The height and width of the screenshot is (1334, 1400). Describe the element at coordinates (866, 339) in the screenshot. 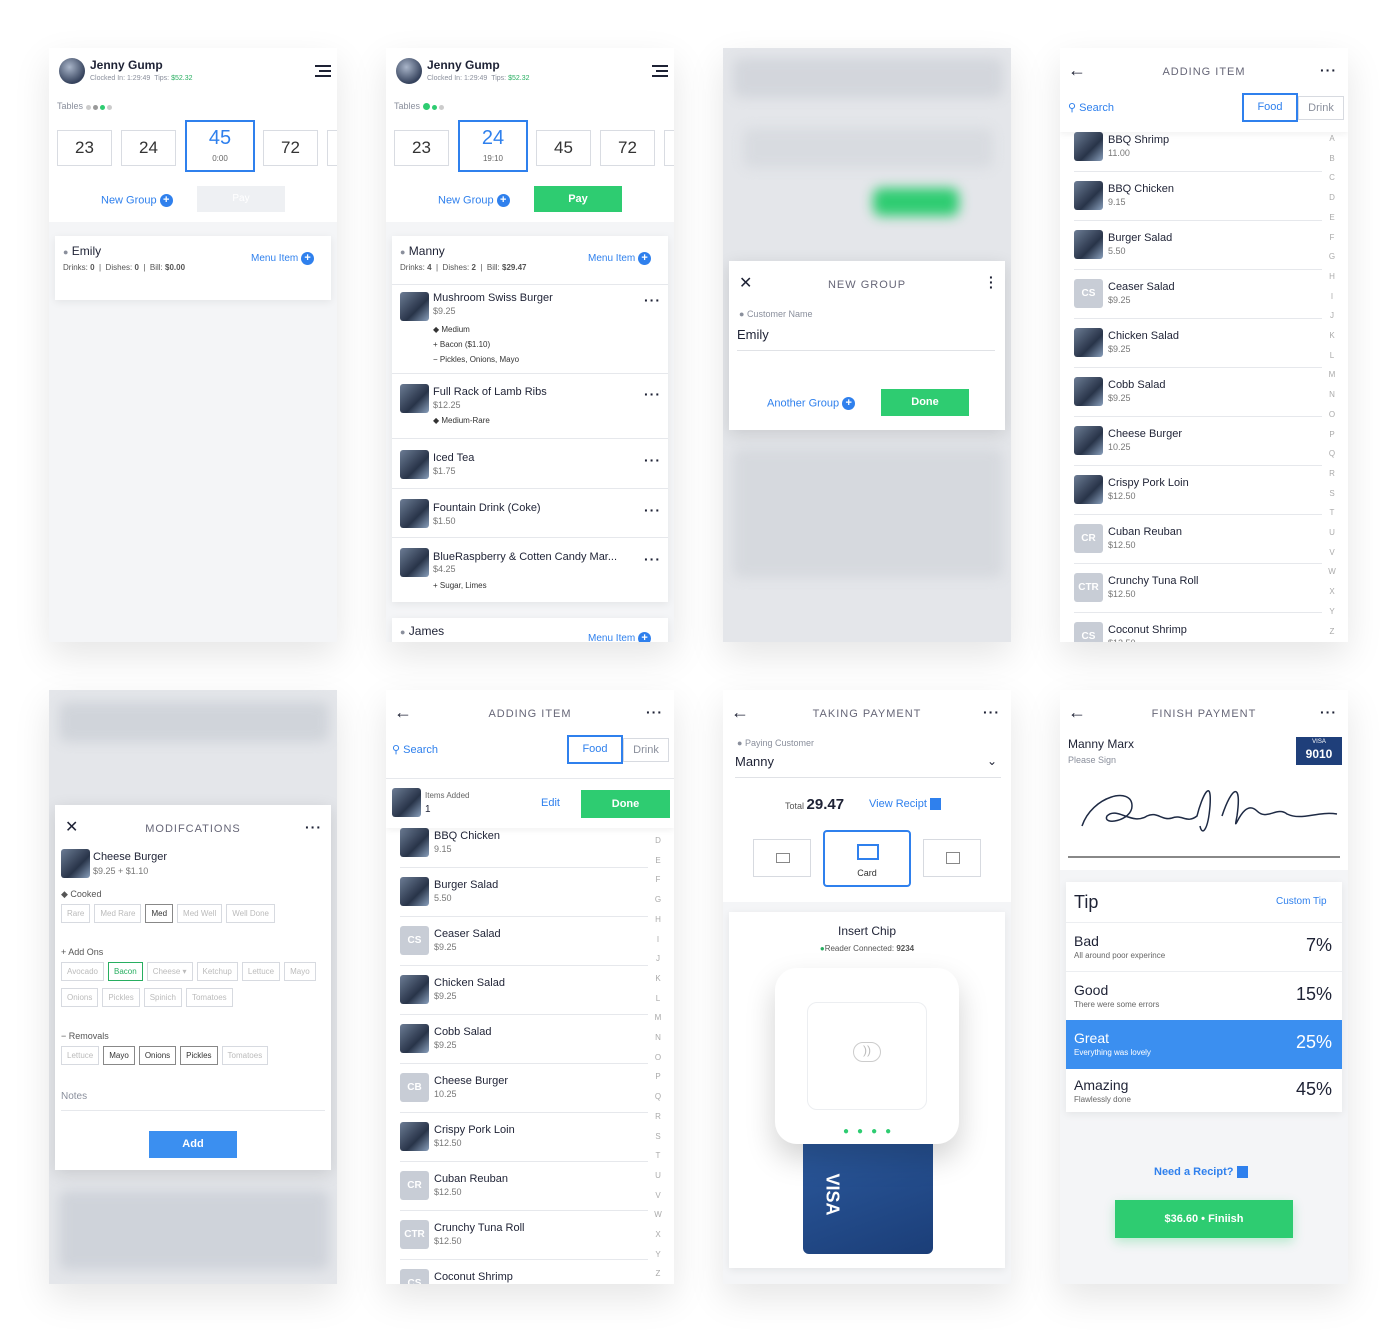

I see `customer-name-input: Emily` at that location.